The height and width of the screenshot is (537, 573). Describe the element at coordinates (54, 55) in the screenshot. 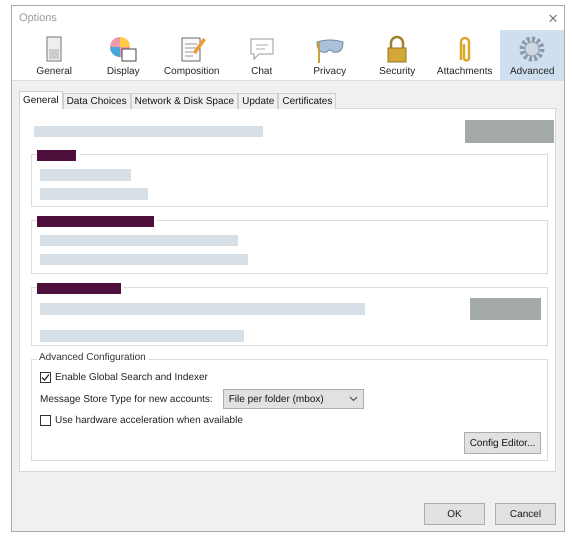

I see `toolbar-tab: General` at that location.